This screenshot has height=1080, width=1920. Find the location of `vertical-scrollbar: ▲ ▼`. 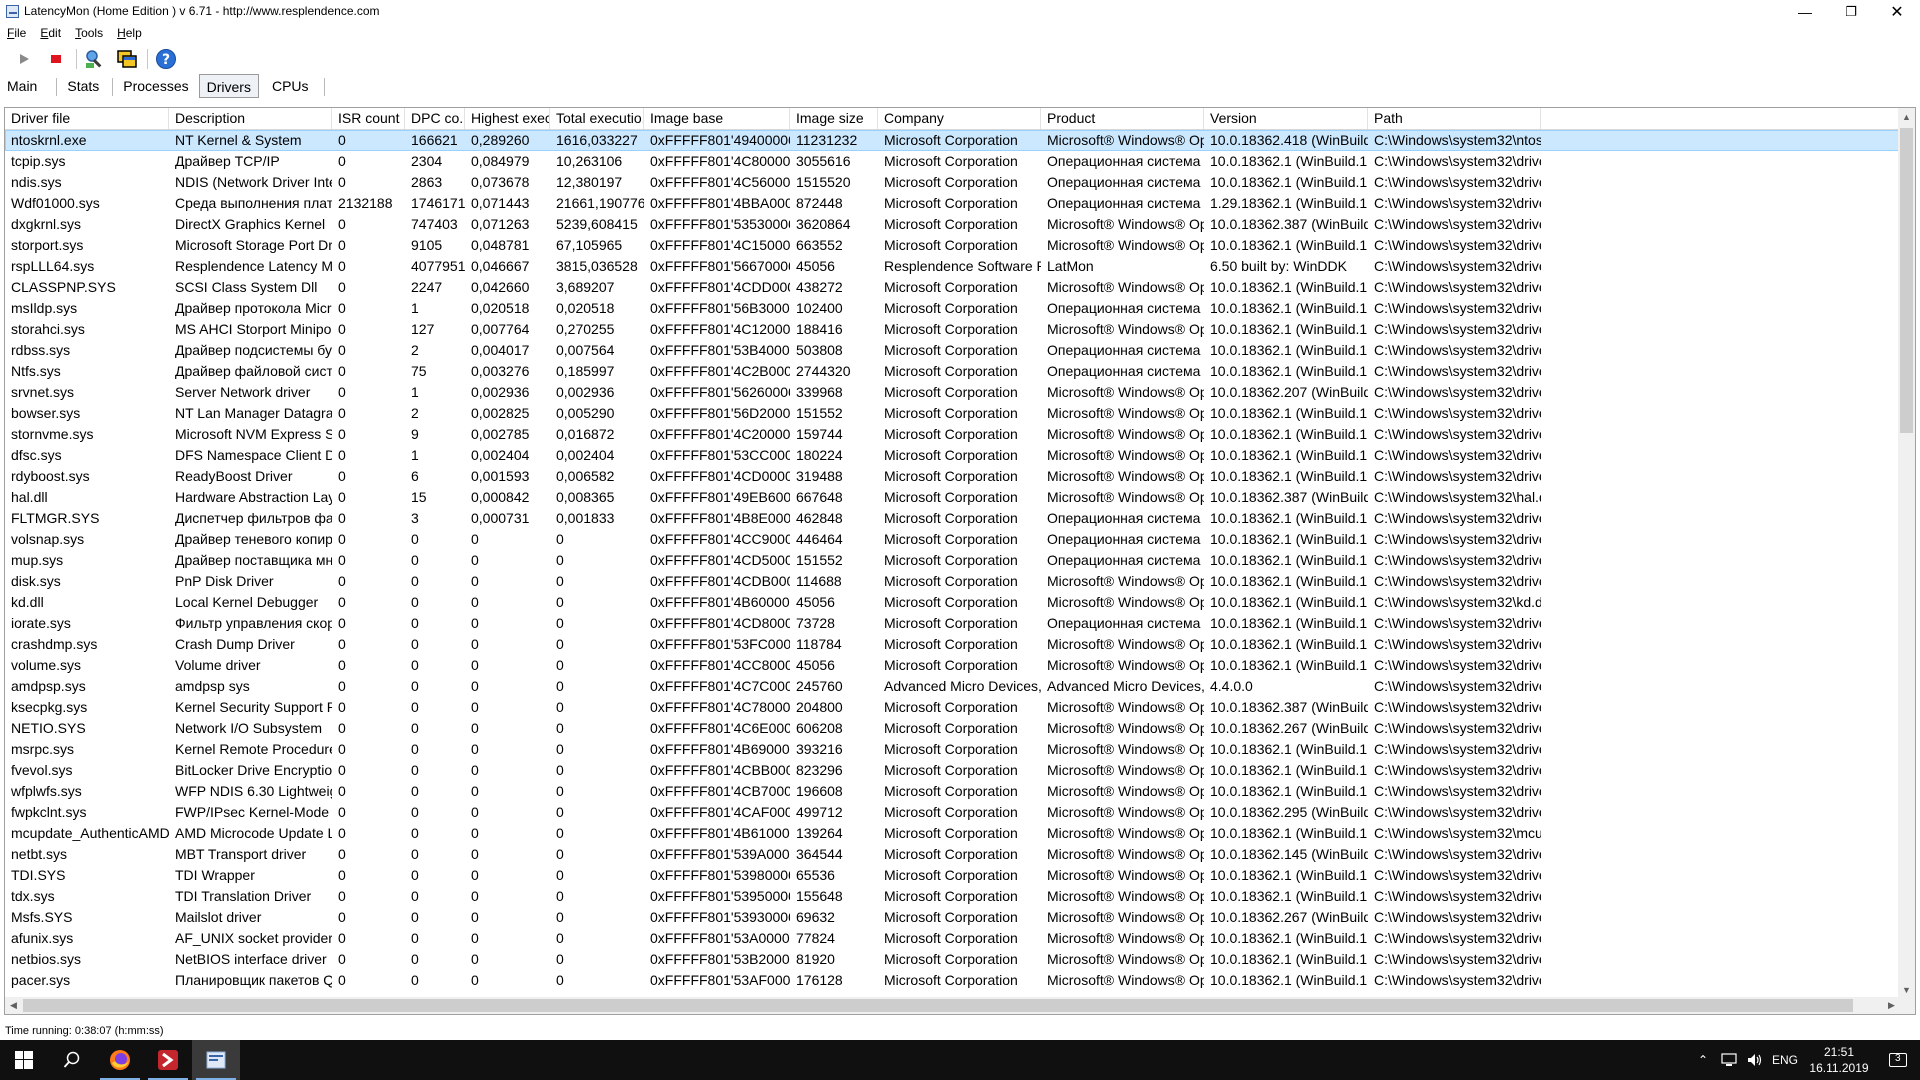

vertical-scrollbar: ▲ ▼ is located at coordinates (1906, 553).